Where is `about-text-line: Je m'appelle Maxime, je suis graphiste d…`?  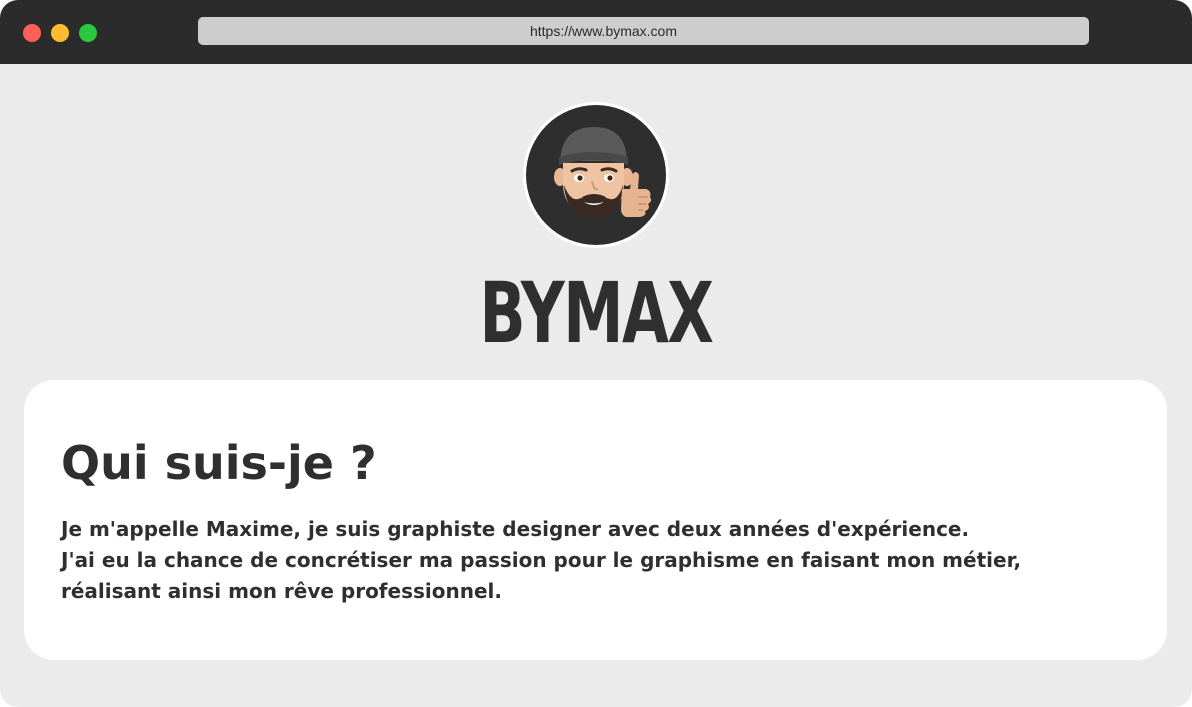 about-text-line: Je m'appelle Maxime, je suis graphiste d… is located at coordinates (515, 529).